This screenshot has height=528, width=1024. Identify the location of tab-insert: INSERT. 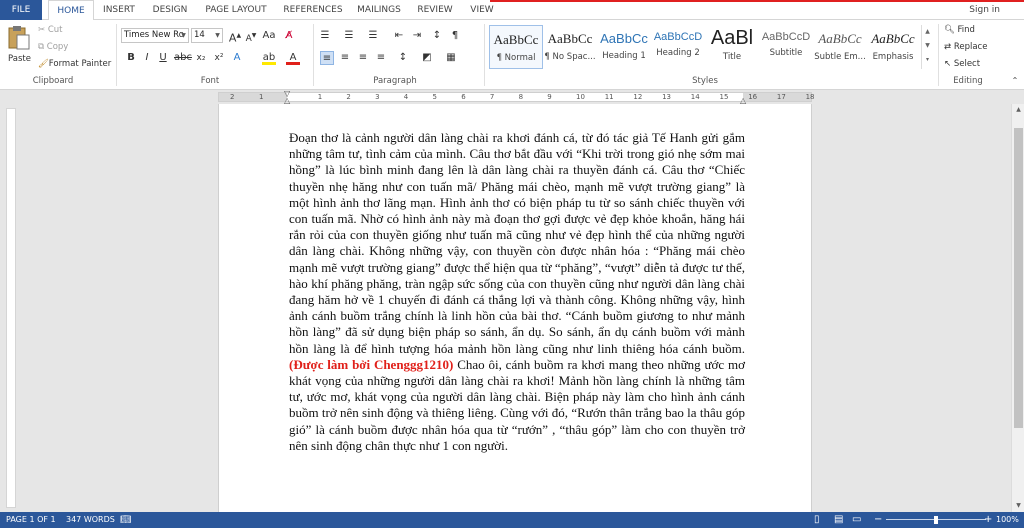
(119, 10).